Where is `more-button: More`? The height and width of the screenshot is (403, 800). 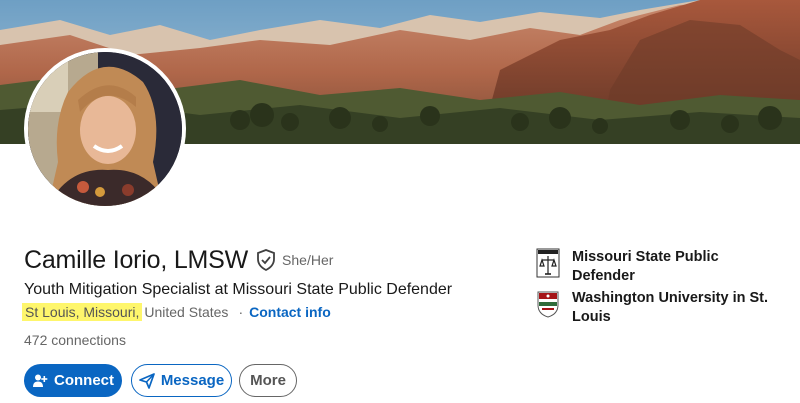
more-button: More is located at coordinates (268, 380).